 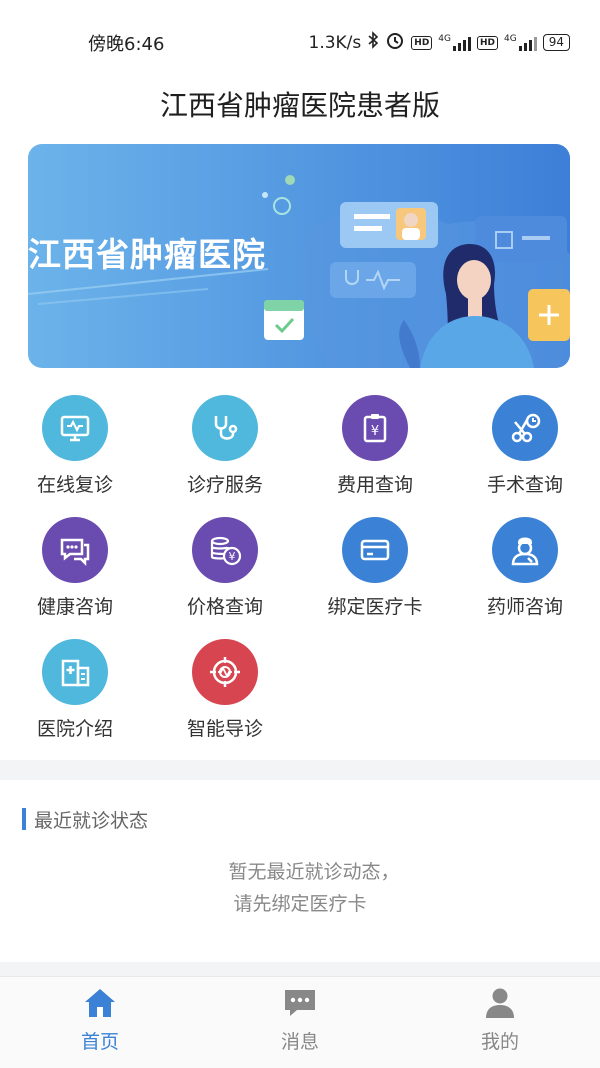 I want to click on tab-label-messages: 消息, so click(x=299, y=1042).